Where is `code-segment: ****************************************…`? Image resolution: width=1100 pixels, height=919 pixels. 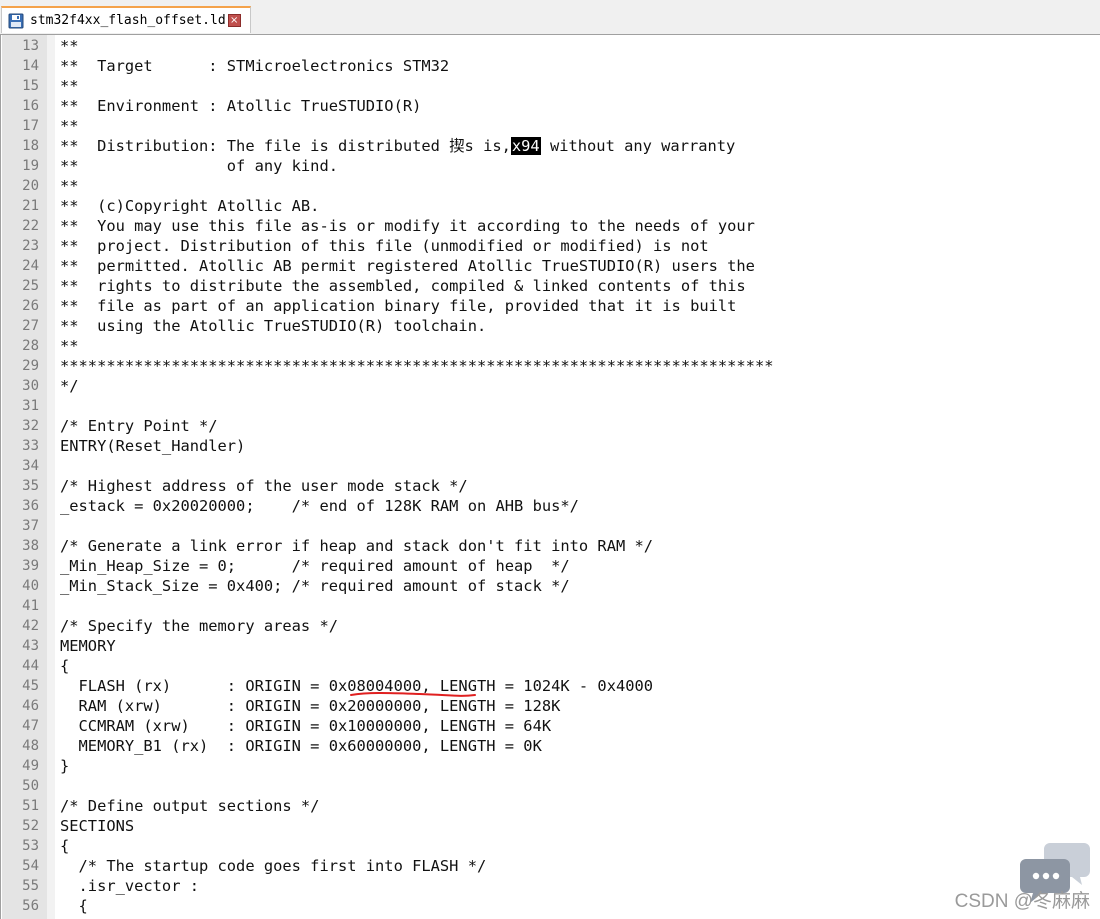 code-segment: ****************************************… is located at coordinates (417, 366).